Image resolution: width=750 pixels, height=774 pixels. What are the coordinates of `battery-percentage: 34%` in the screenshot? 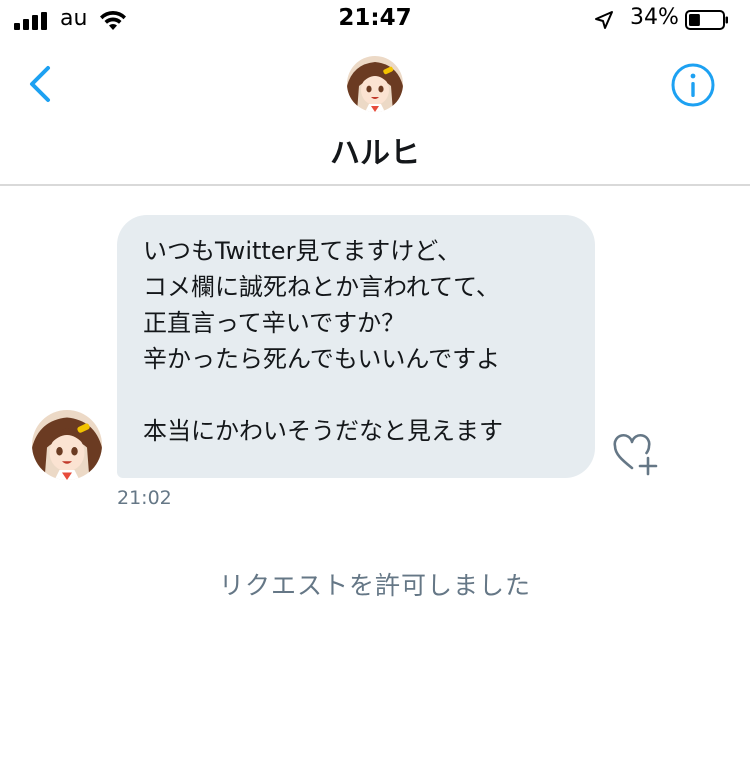 It's located at (654, 17).